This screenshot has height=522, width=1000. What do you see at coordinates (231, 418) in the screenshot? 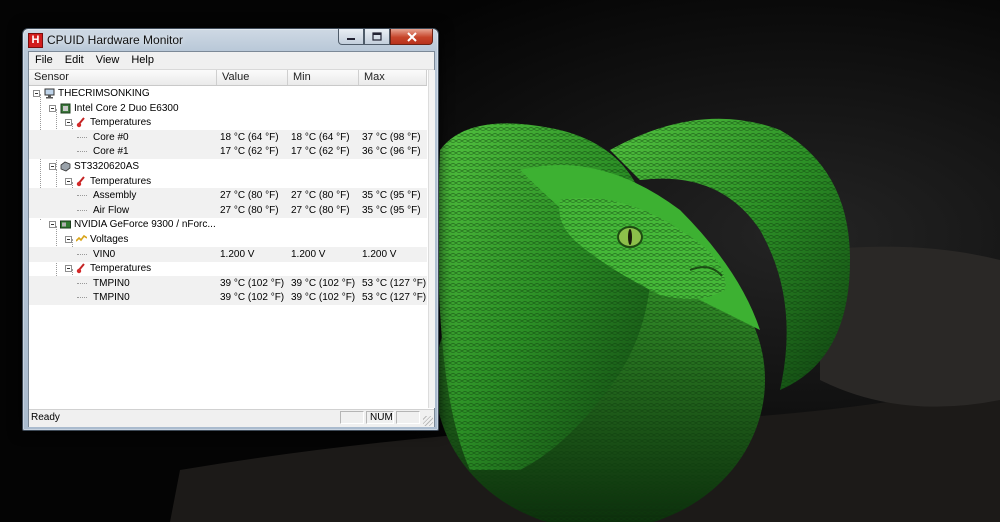
I see `status-bar: Ready NUM` at bounding box center [231, 418].